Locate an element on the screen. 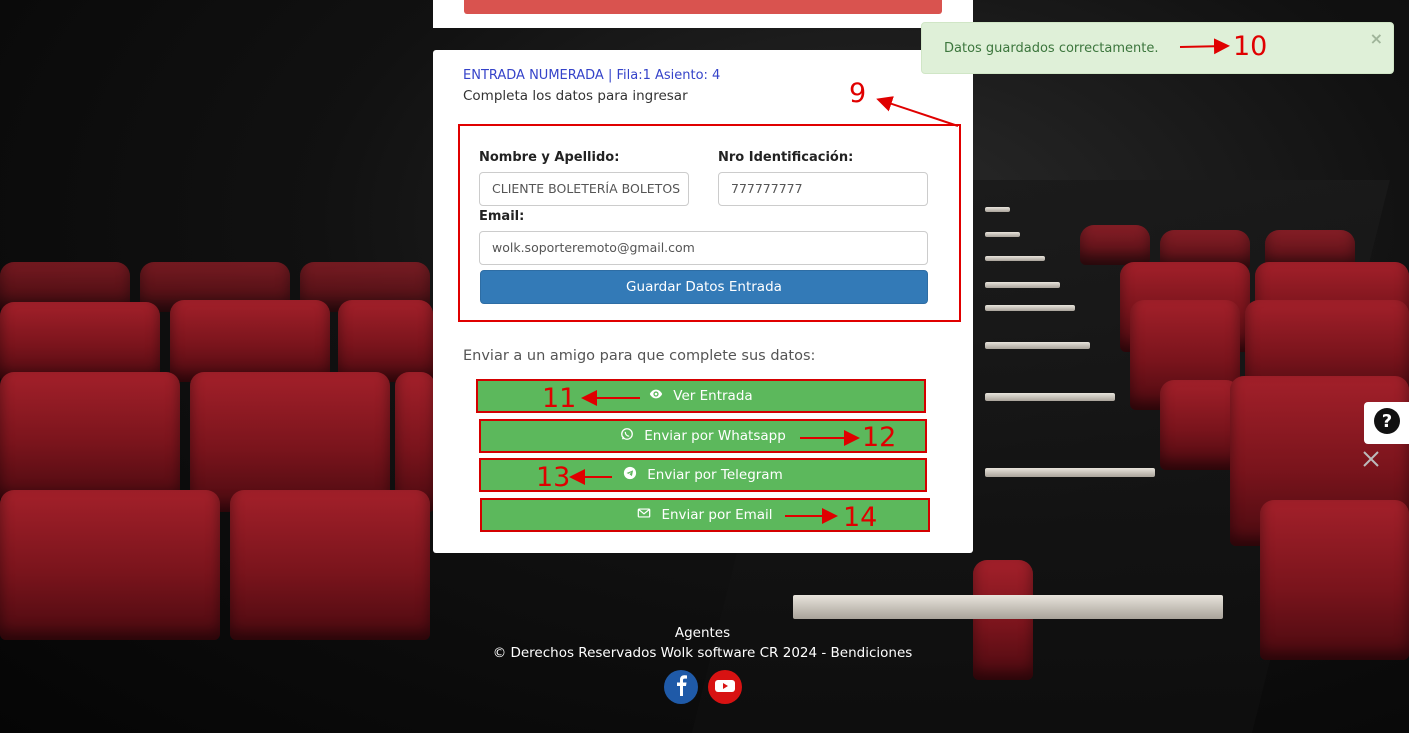 This screenshot has height=733, width=1409. id-field: 777777777 is located at coordinates (823, 189).